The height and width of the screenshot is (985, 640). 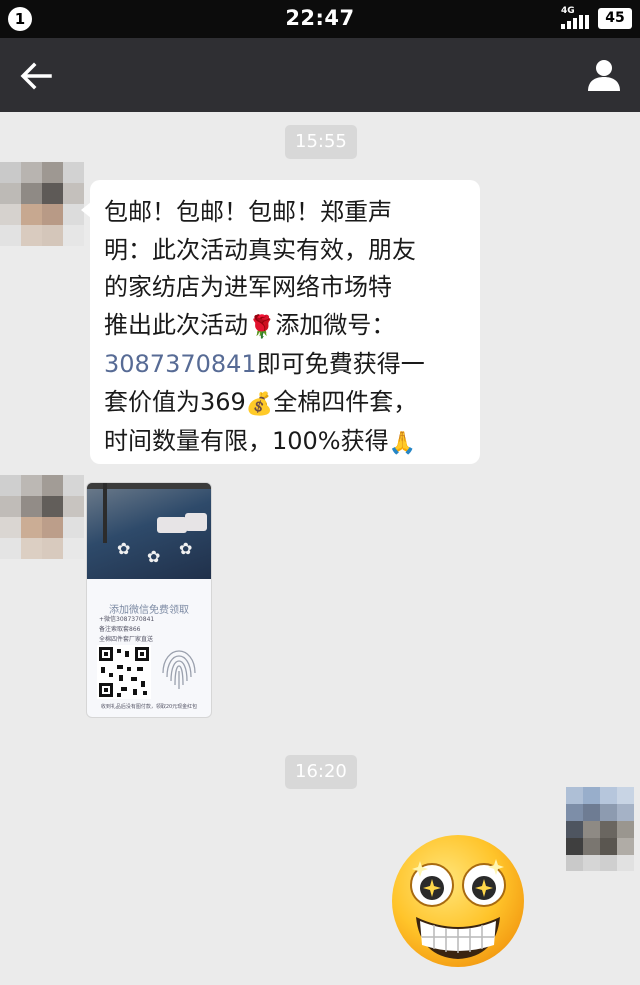 I want to click on bed-post, so click(x=105, y=513).